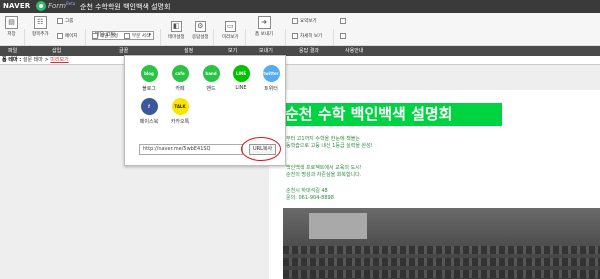  Describe the element at coordinates (323, 139) in the screenshot. I see `poster-text-line: 부터 고1까지 수학을 한눈에 책블는` at that location.